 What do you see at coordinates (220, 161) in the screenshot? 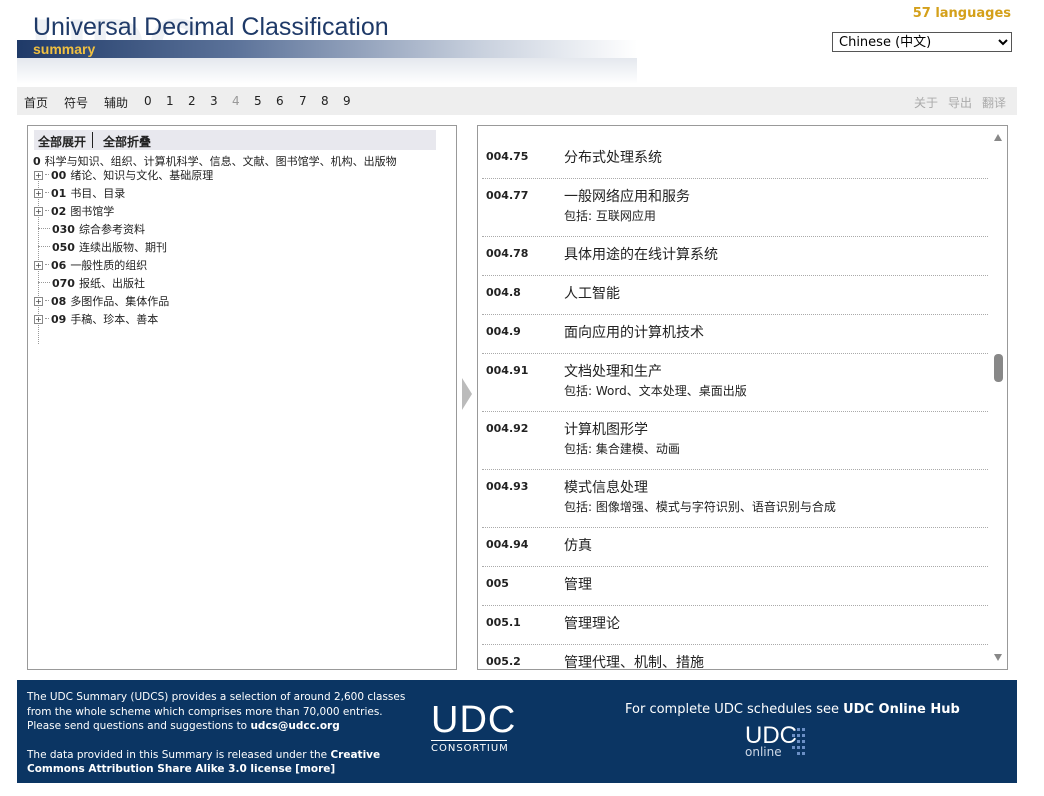
I see `tree-label: 科学与知识、组织、计算机科学、信息、文献、图书馆学、机构、出版物` at bounding box center [220, 161].